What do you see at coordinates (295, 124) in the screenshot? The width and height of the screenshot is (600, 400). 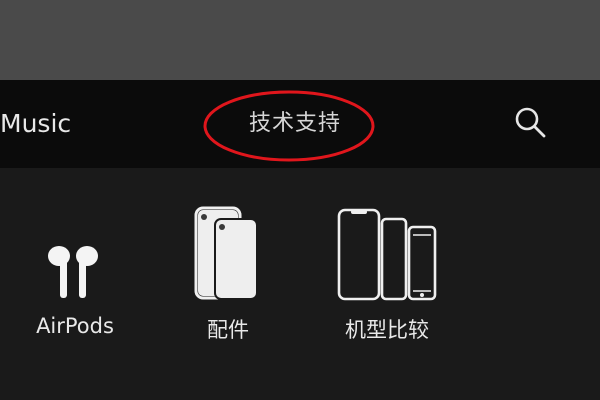 I see `nav-item-support: 技术支持` at bounding box center [295, 124].